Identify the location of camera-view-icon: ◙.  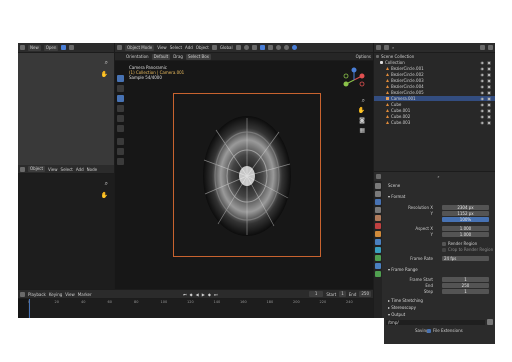
(362, 120).